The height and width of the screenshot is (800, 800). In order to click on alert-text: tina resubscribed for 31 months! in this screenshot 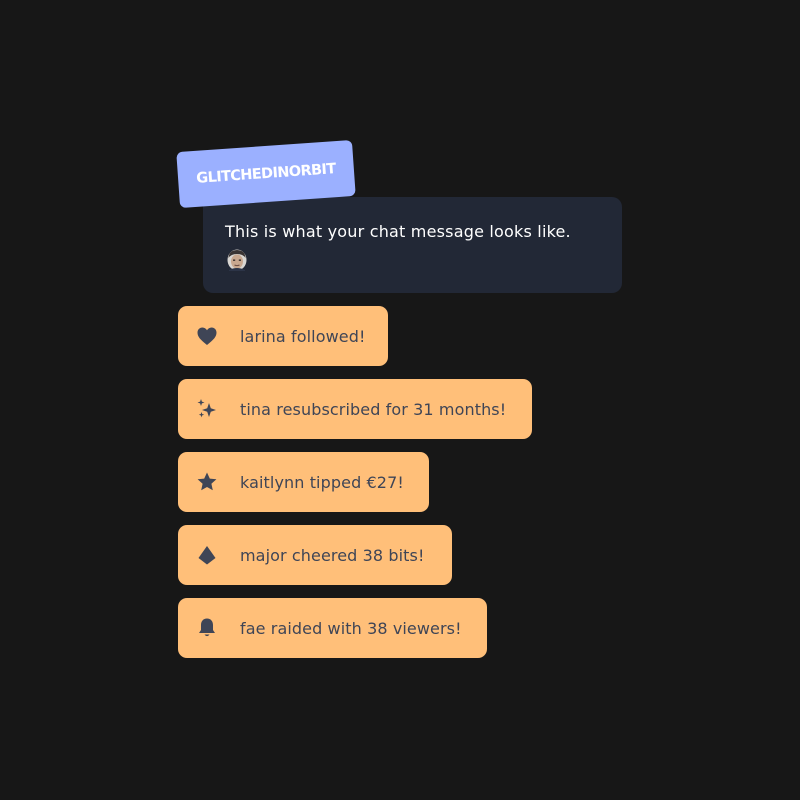, I will do `click(373, 409)`.